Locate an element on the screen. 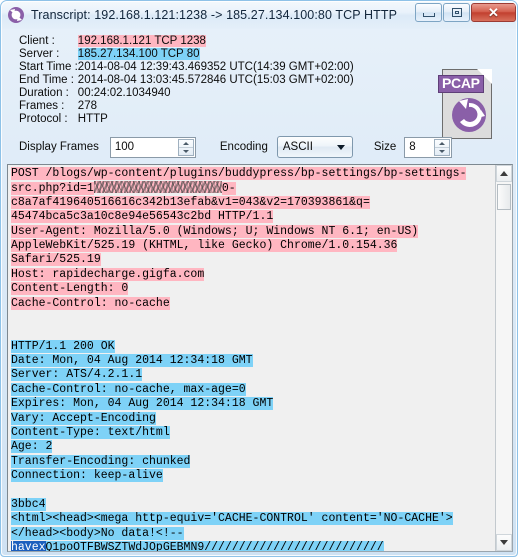  transcript-line: Expires: Mon, 04 Aug 2014 12:34:18 GMT is located at coordinates (253, 404).